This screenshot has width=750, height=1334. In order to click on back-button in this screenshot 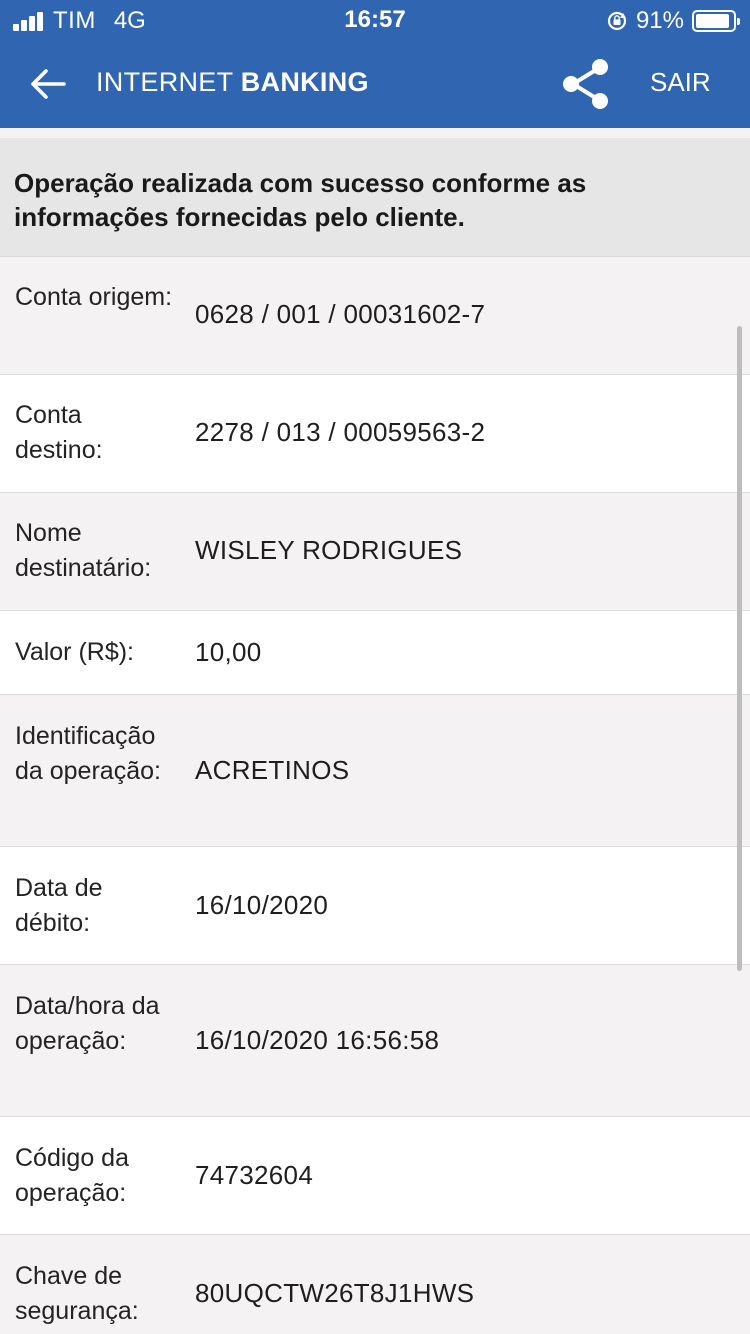, I will do `click(48, 84)`.